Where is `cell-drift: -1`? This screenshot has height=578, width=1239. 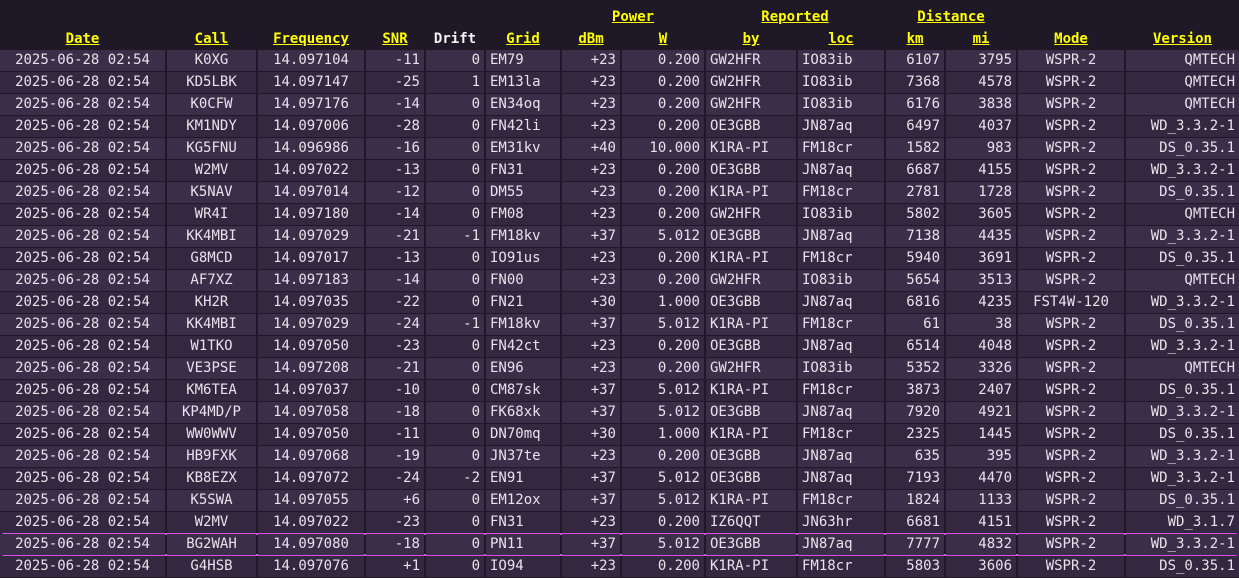
cell-drift: -1 is located at coordinates (455, 324).